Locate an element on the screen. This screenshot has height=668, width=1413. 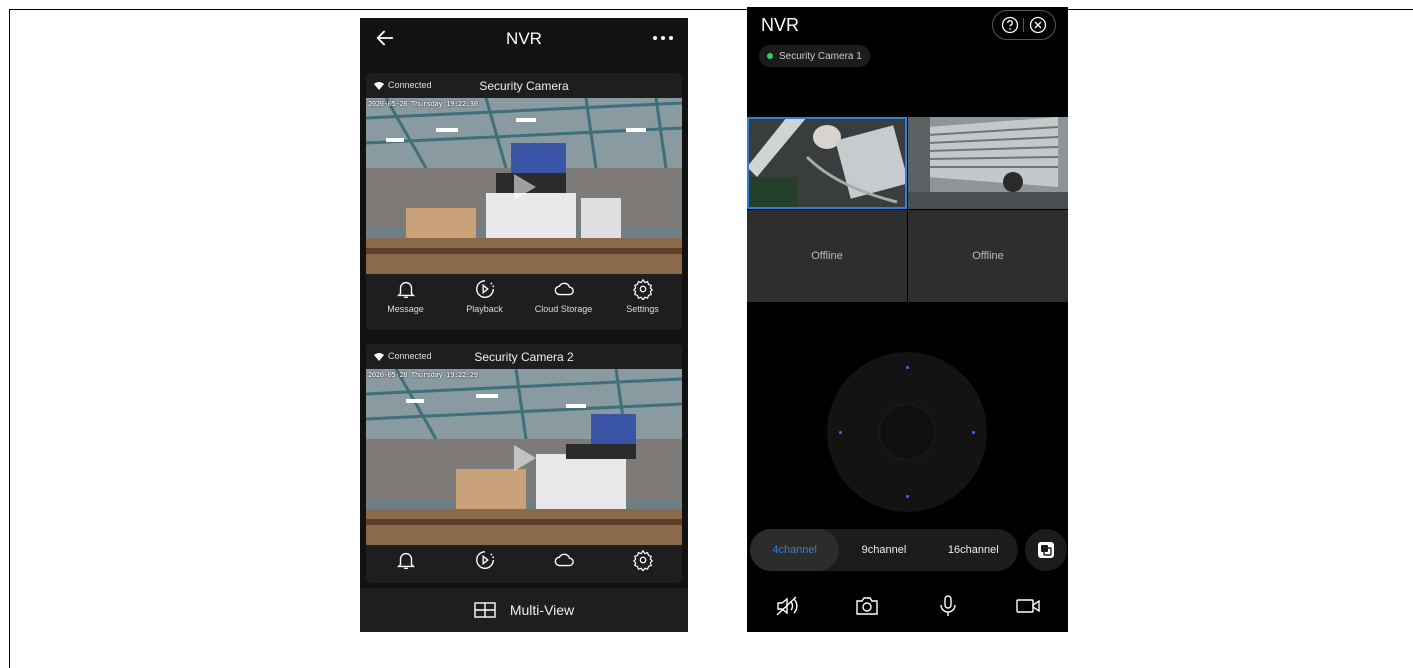
grid-icon is located at coordinates (485, 610).